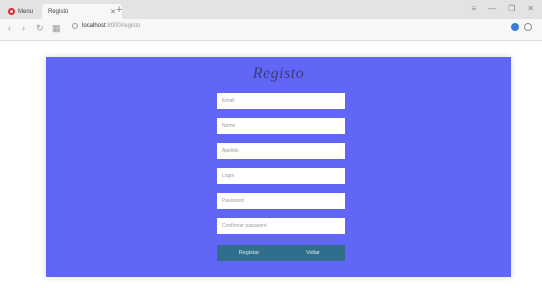 Image resolution: width=542 pixels, height=288 pixels. I want to click on form-actions: Registar Voltar, so click(281, 253).